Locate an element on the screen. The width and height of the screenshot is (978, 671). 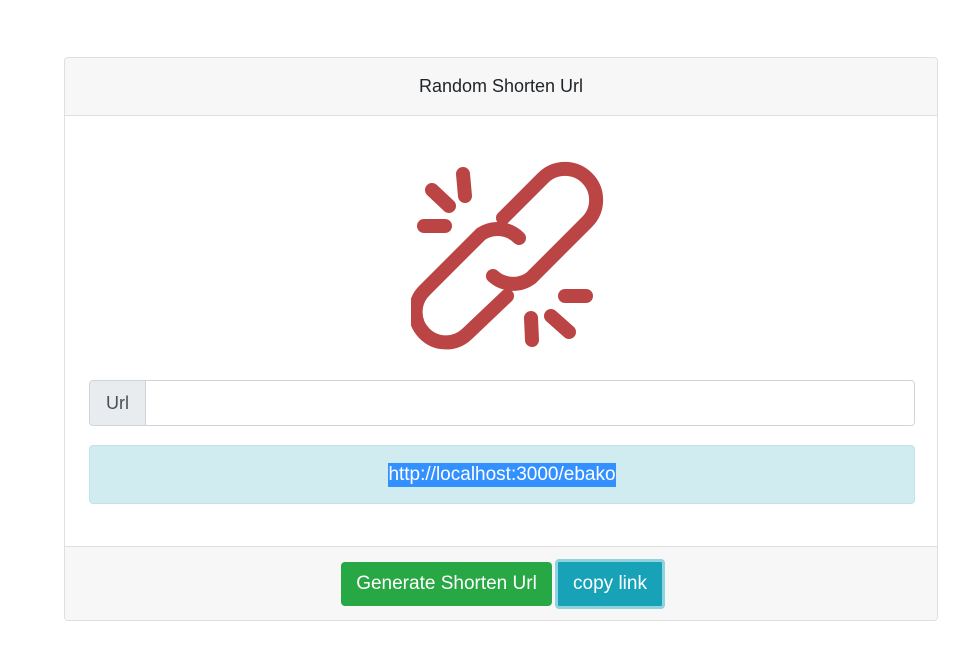
card-title: Random Shorten Url is located at coordinates (501, 86).